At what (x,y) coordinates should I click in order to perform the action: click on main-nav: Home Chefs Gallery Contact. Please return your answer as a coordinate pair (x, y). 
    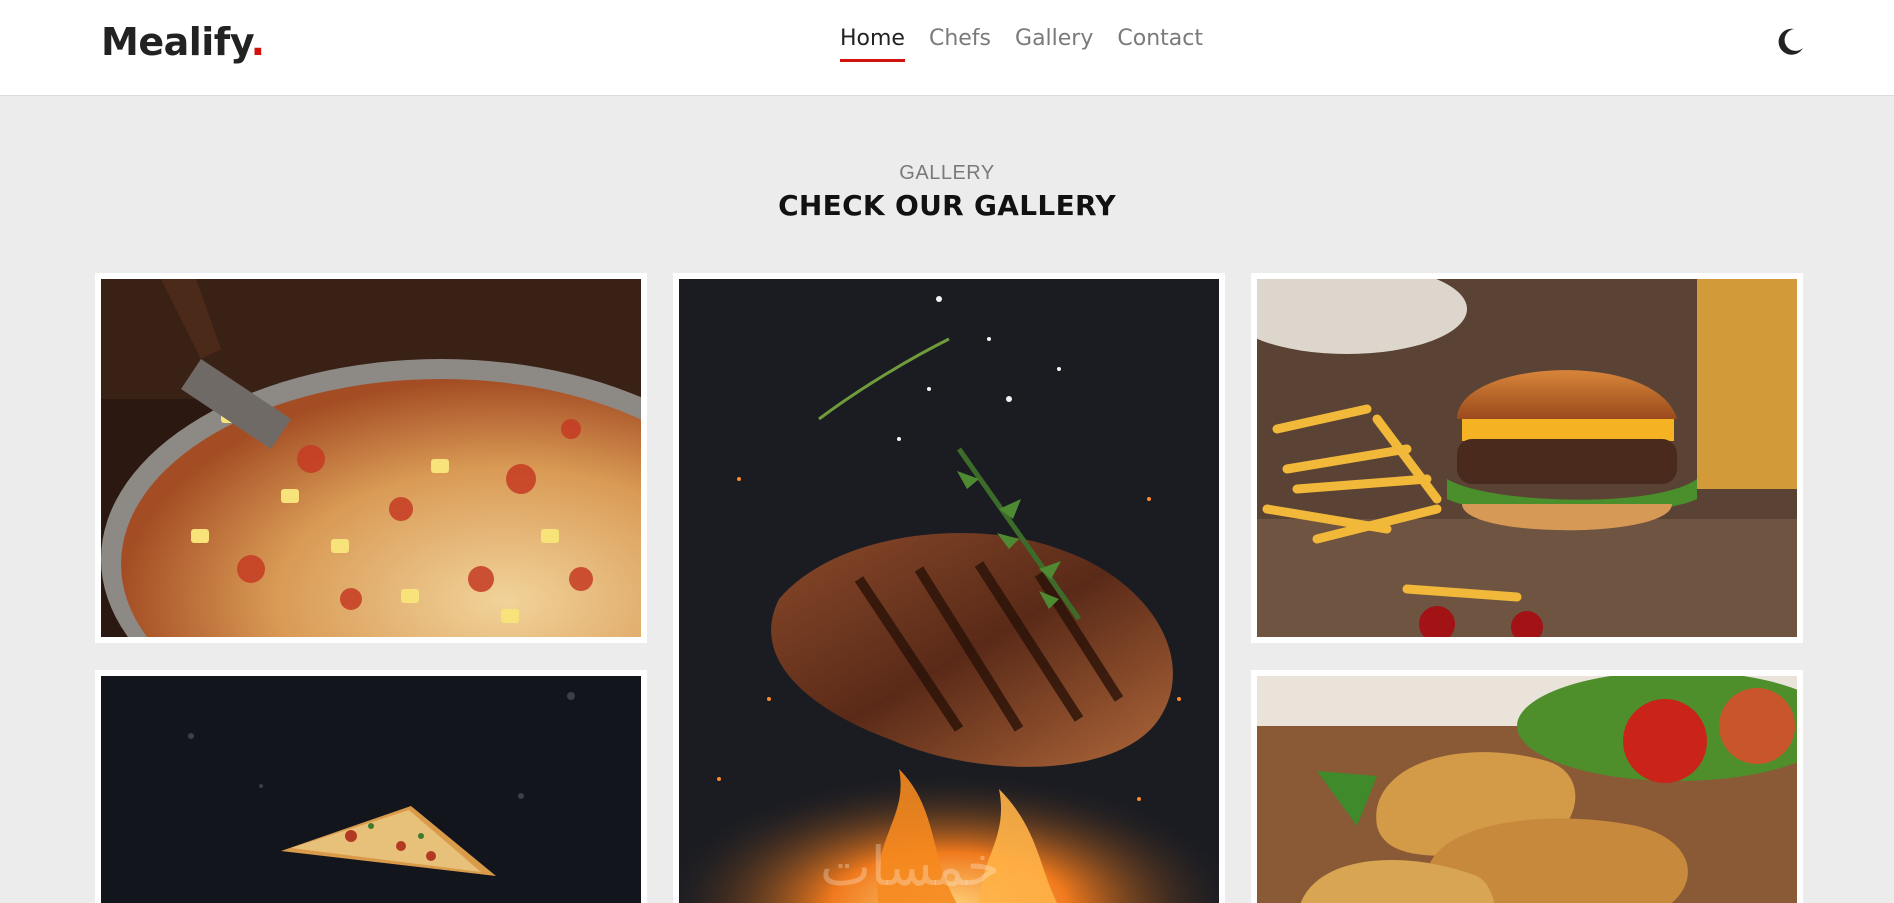
    Looking at the image, I should click on (1021, 44).